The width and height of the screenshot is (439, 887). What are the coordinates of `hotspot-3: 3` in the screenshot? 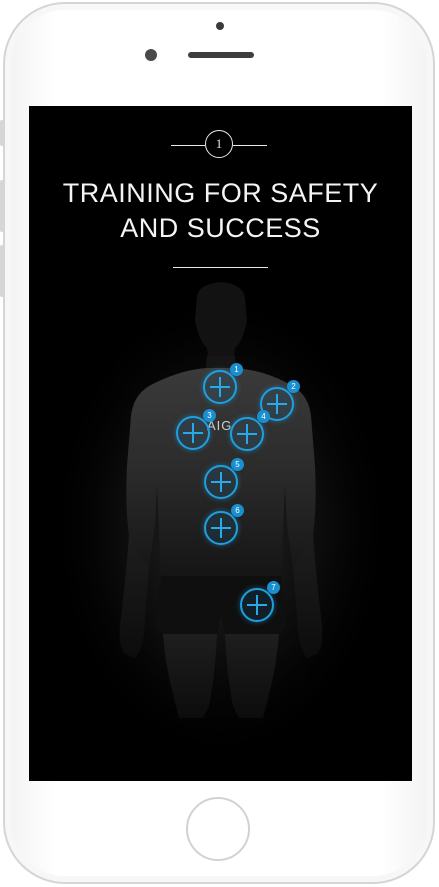 It's located at (196, 429).